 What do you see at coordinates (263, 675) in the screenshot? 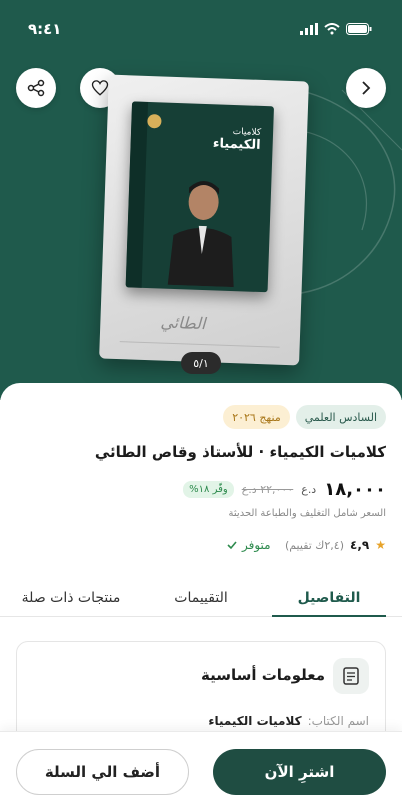
I see `info-title: معلومات أساسية` at bounding box center [263, 675].